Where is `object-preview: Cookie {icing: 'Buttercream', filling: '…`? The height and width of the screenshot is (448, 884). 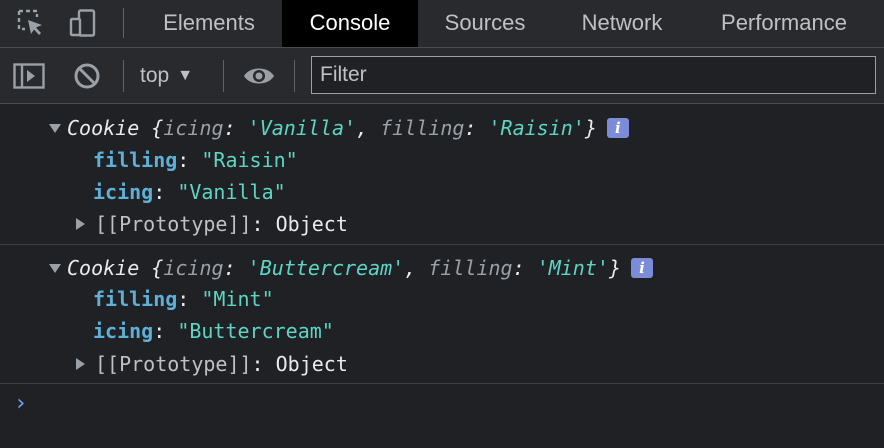 object-preview: Cookie {icing: 'Buttercream', filling: '… is located at coordinates (360, 268).